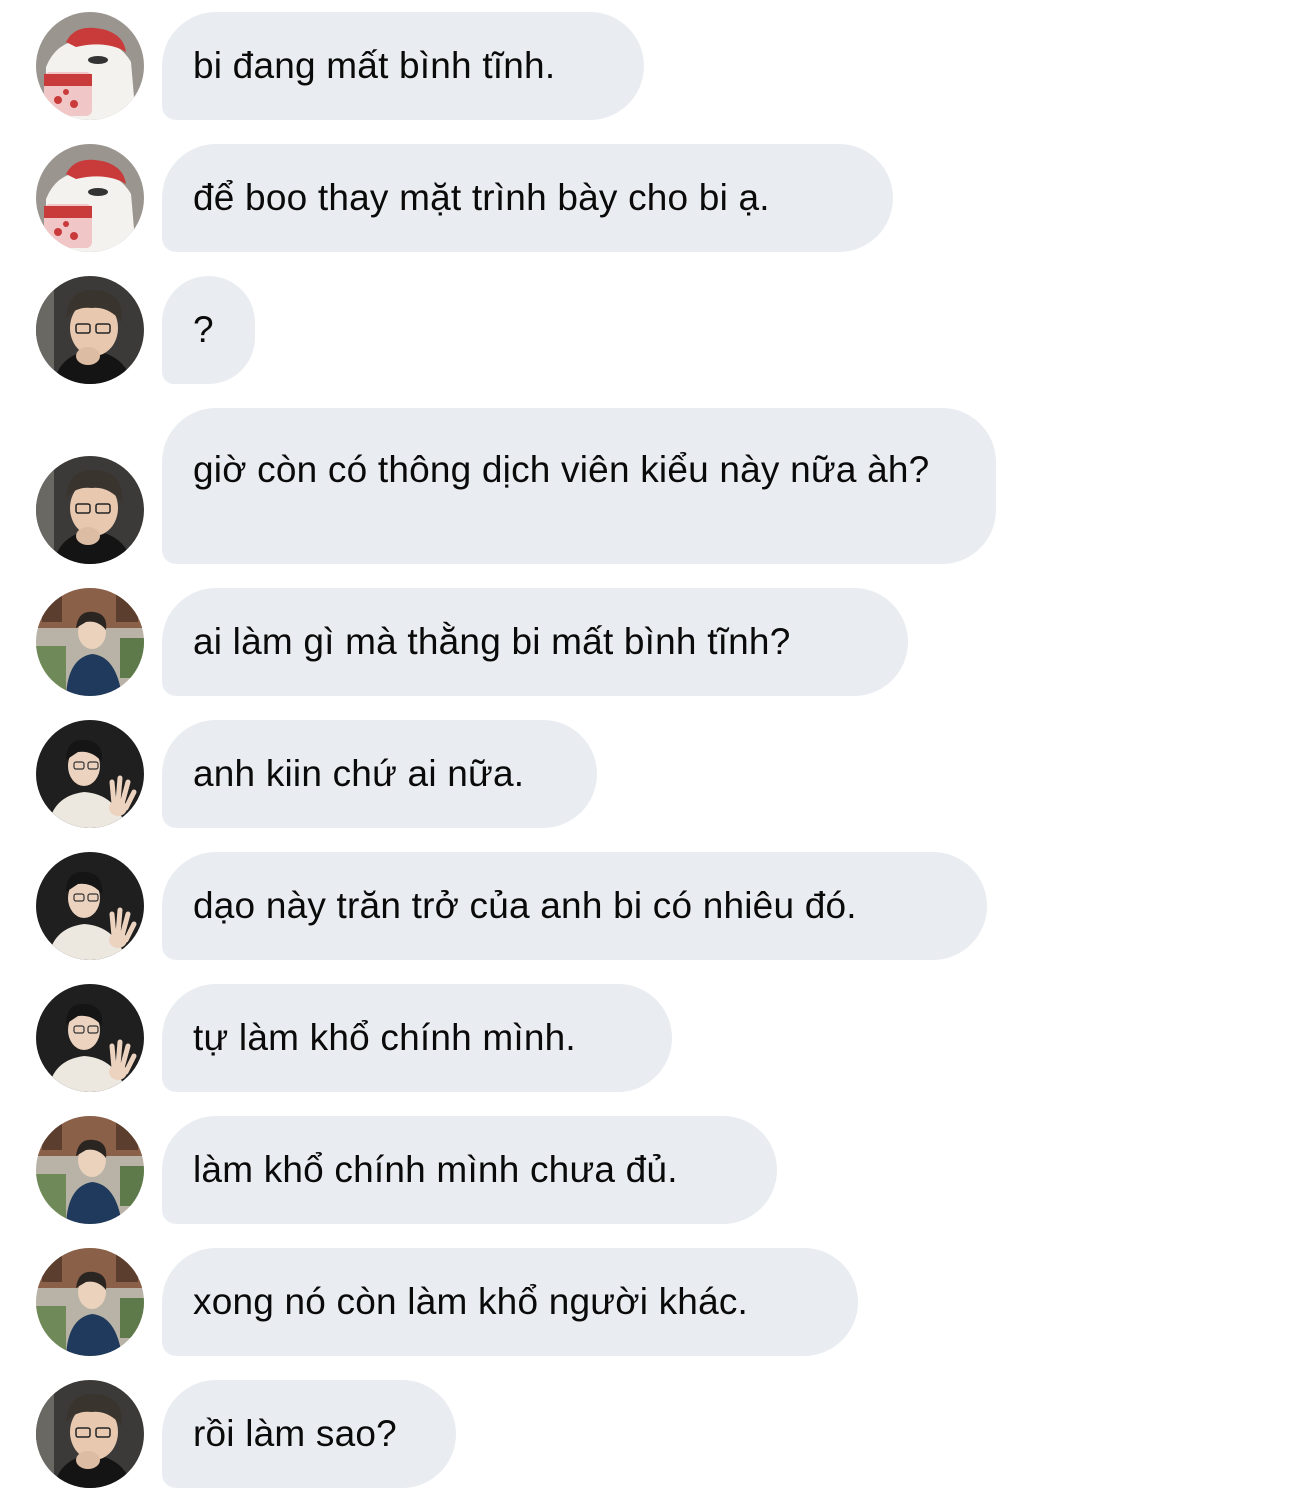  What do you see at coordinates (492, 641) in the screenshot?
I see `message-text: ai làm gì mà thằng bi mất bình tĩnh?` at bounding box center [492, 641].